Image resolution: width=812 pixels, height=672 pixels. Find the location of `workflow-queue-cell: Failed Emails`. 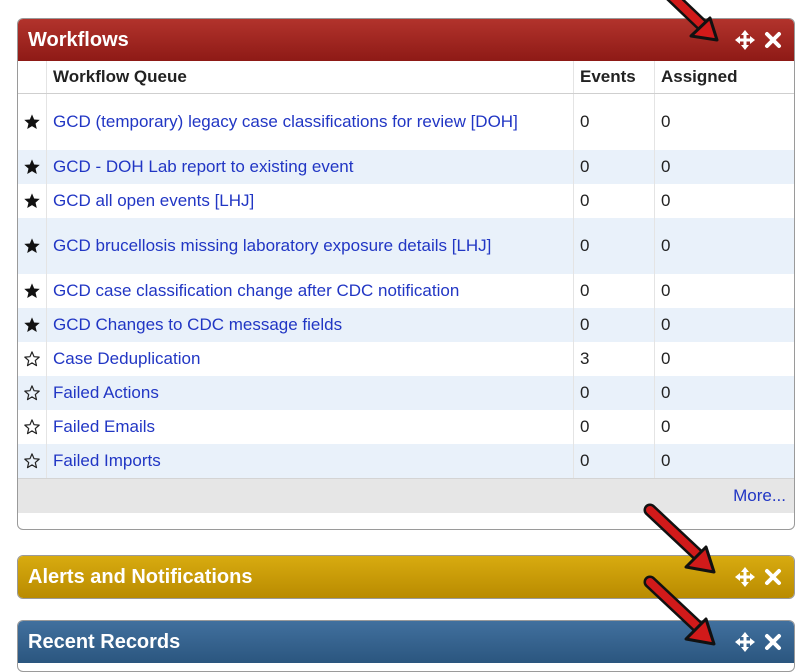

workflow-queue-cell: Failed Emails is located at coordinates (310, 427).